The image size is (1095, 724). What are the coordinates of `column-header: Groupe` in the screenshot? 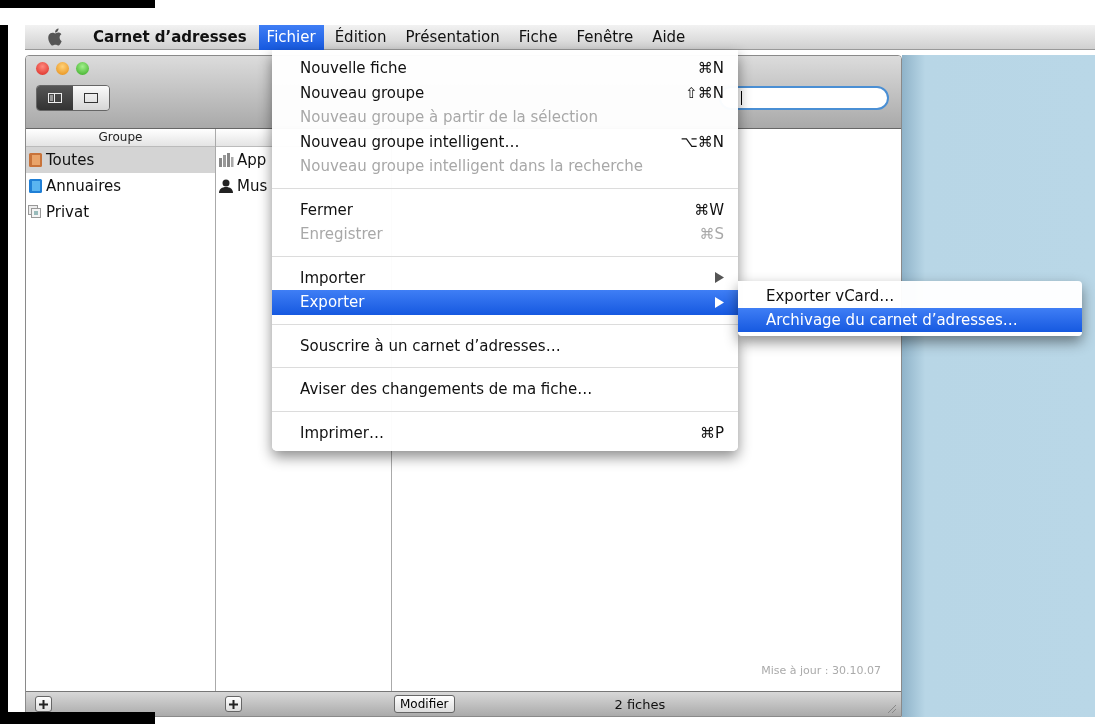 It's located at (120, 138).